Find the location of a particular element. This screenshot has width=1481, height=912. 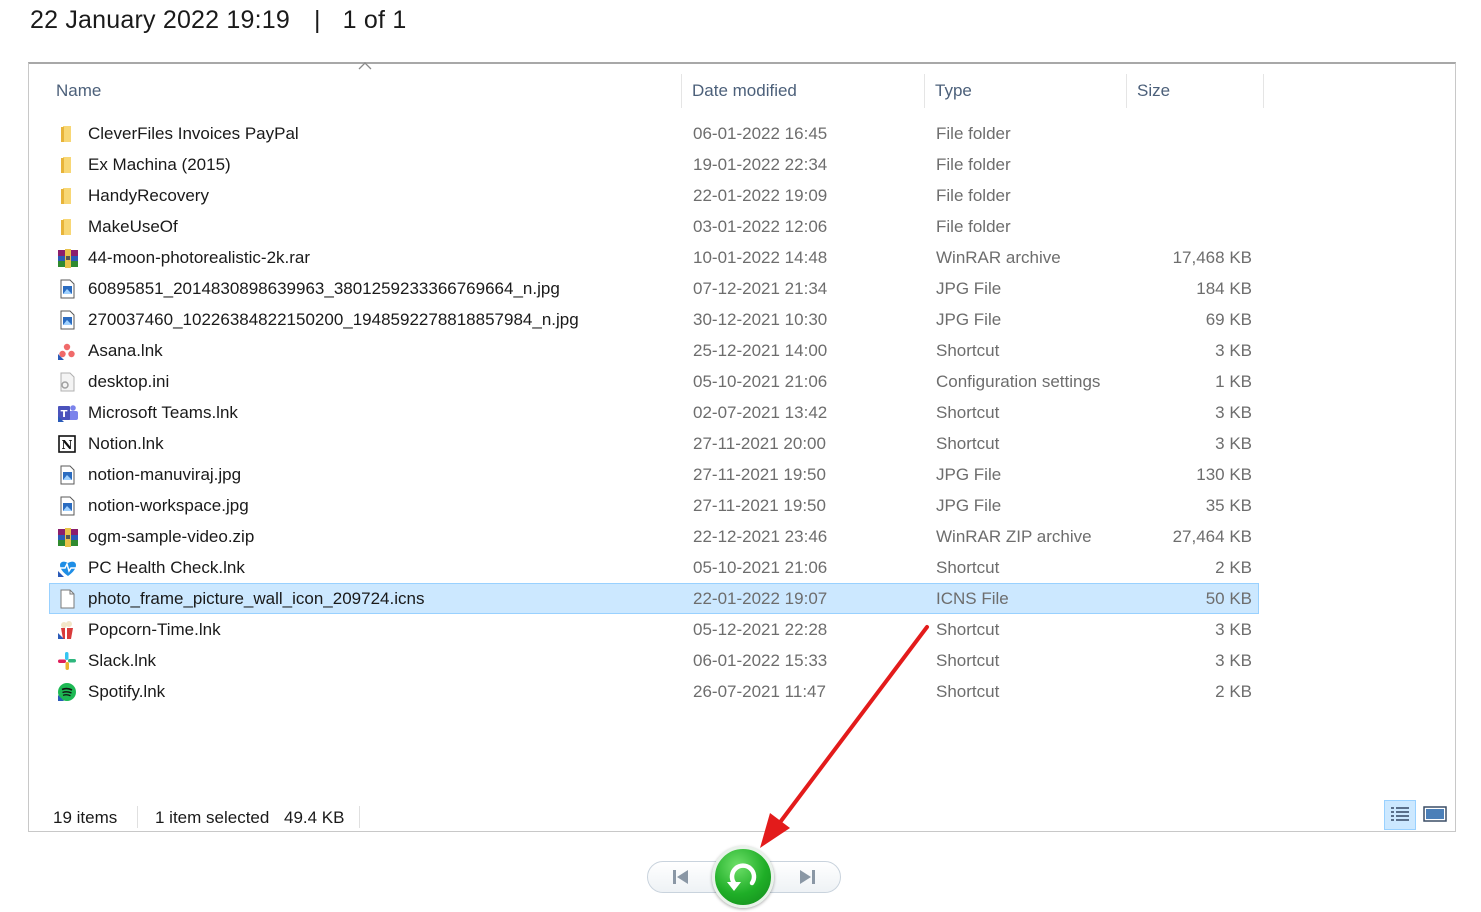

svg-text: N is located at coordinates (67, 445).